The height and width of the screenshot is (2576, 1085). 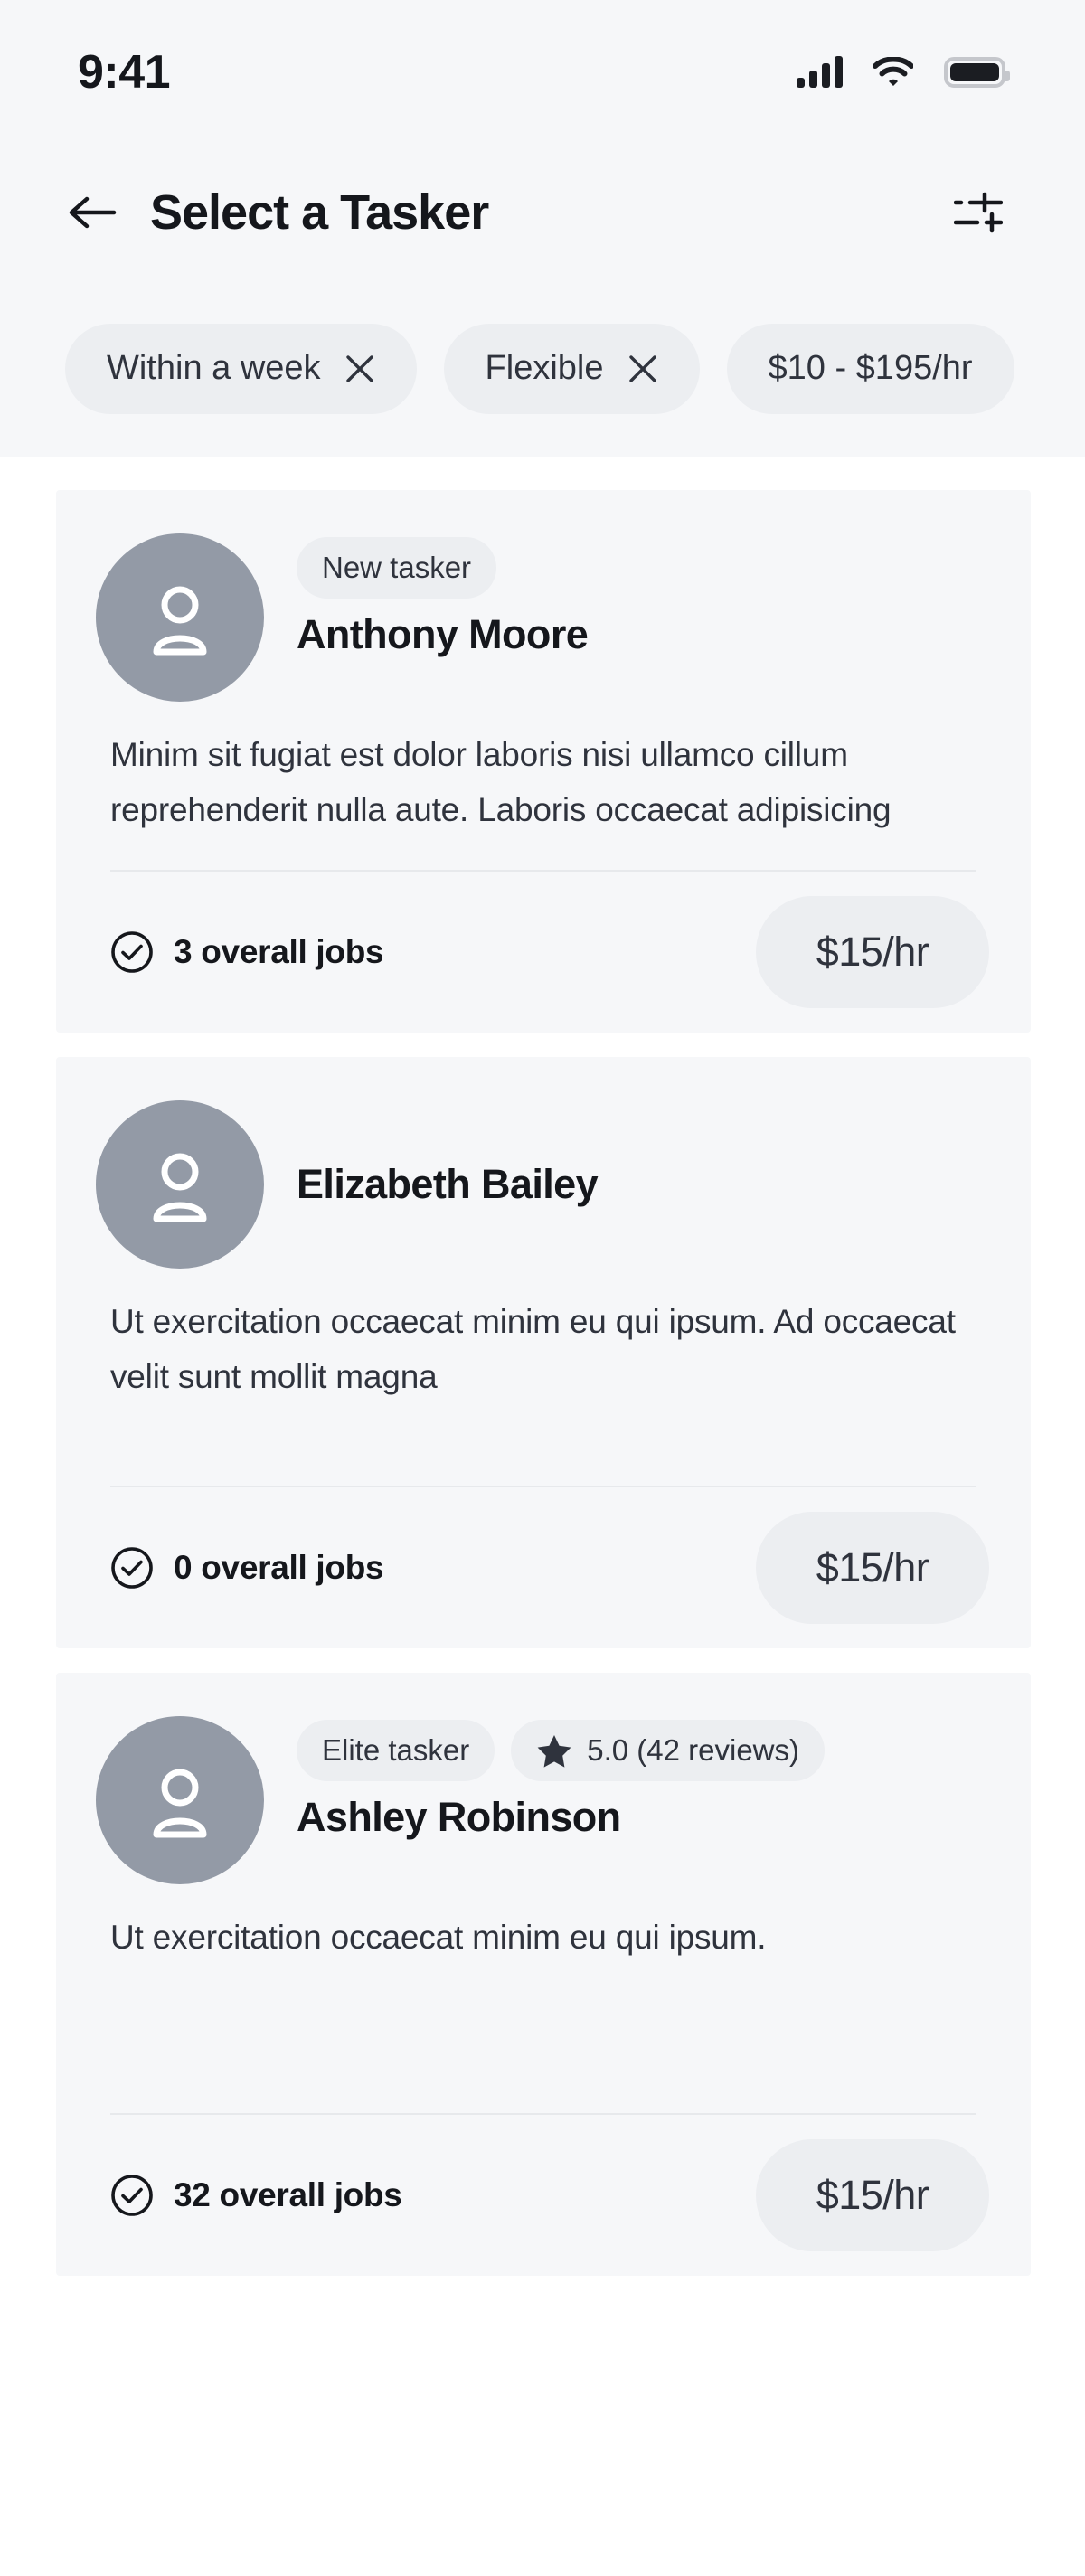 I want to click on status-icons, so click(x=904, y=72).